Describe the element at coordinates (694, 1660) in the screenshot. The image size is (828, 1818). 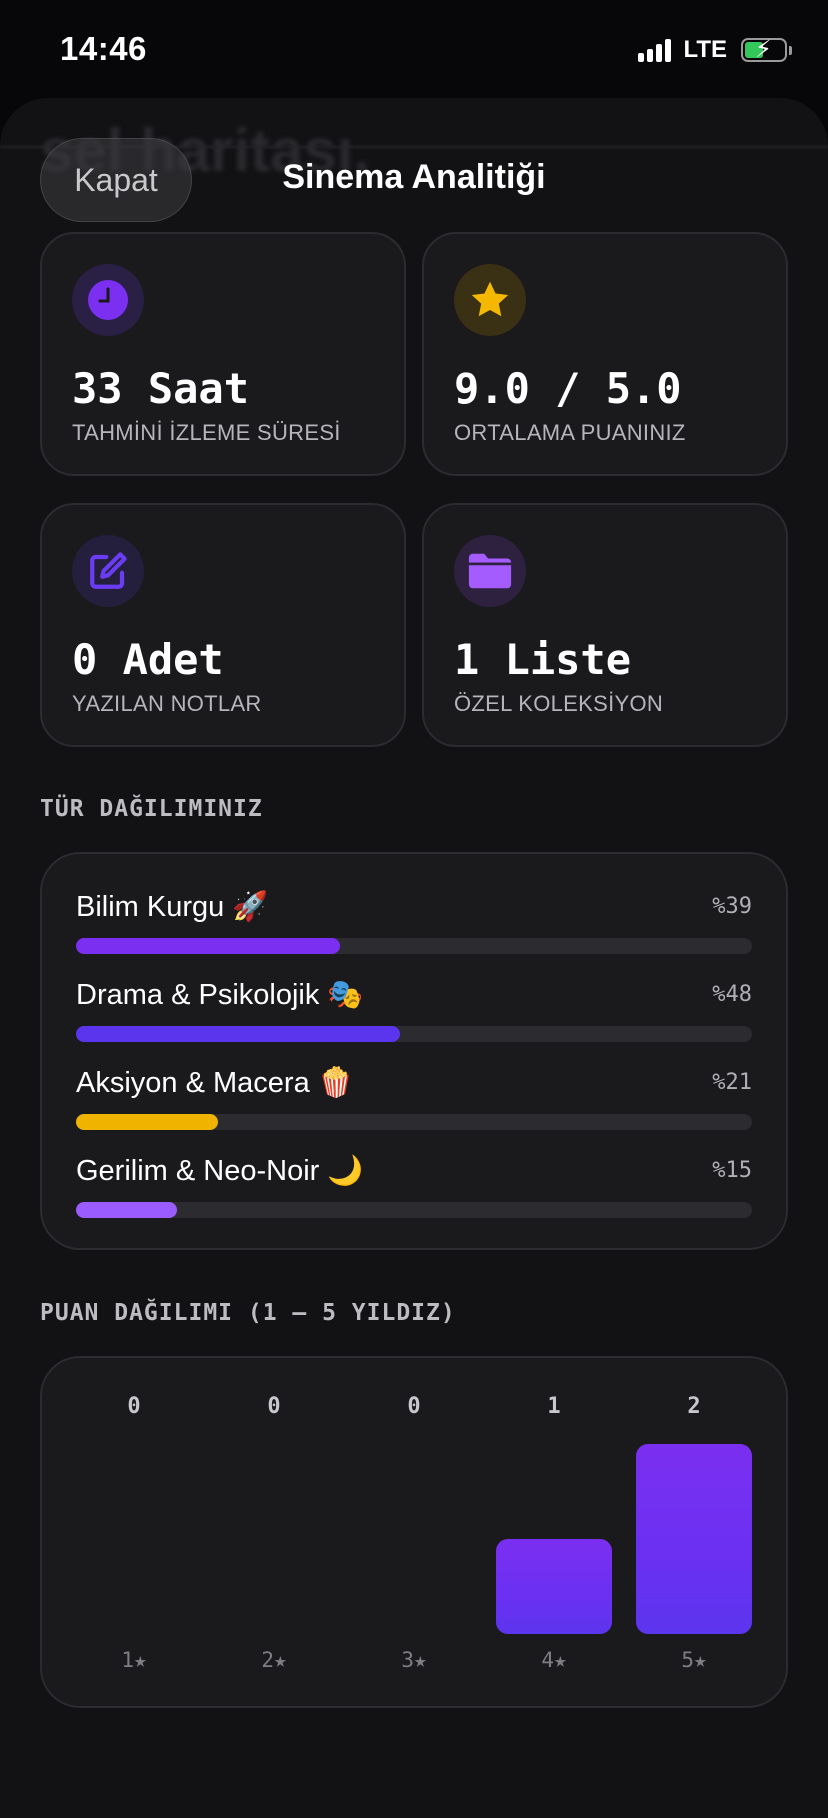
I see `bar-category-label: 5★` at that location.